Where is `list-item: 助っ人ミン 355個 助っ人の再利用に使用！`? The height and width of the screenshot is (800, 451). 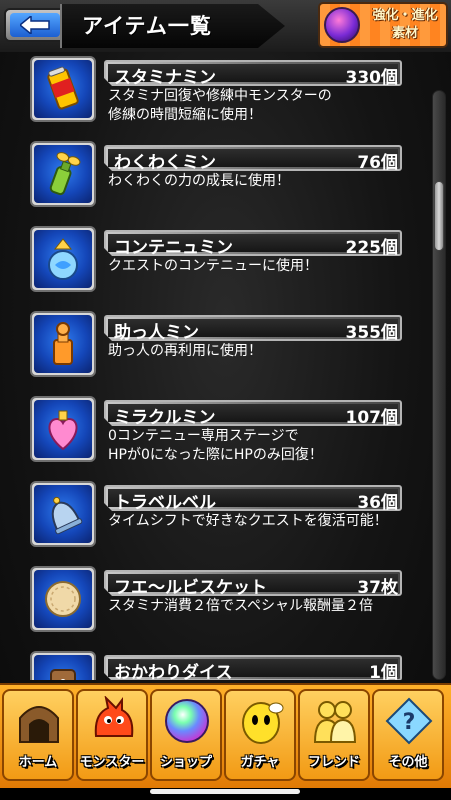
list-item: 助っ人ミン 355個 助っ人の再利用に使用！ is located at coordinates (215, 351).